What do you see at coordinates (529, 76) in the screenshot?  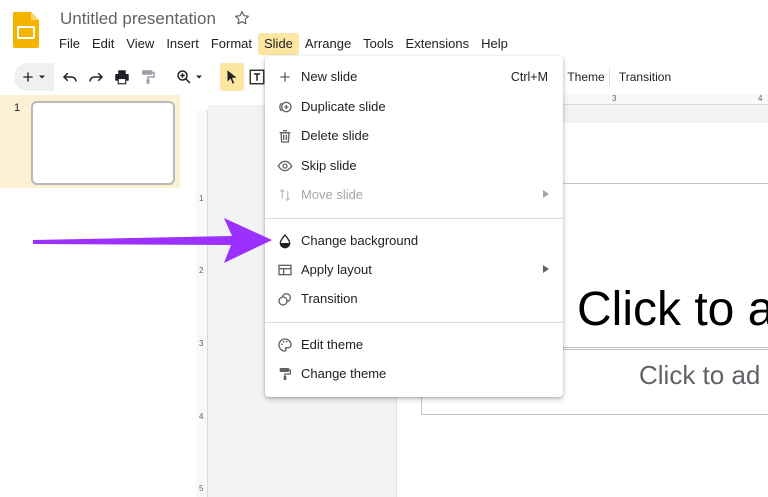 I see `menu-item-shortcut: Ctrl+M` at bounding box center [529, 76].